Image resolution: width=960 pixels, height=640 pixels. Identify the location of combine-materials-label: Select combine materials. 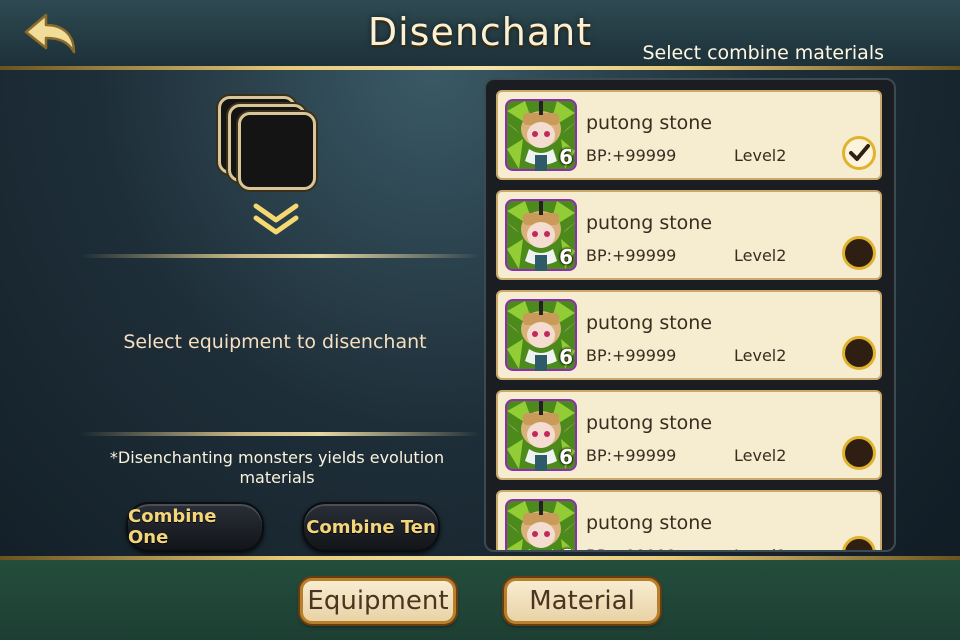
(763, 53).